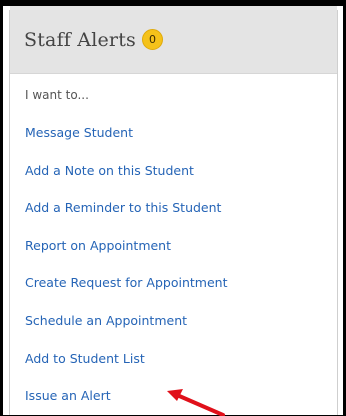 This screenshot has height=416, width=346. Describe the element at coordinates (181, 246) in the screenshot. I see `menu-item-report-appointment: Report on Appointment` at that location.